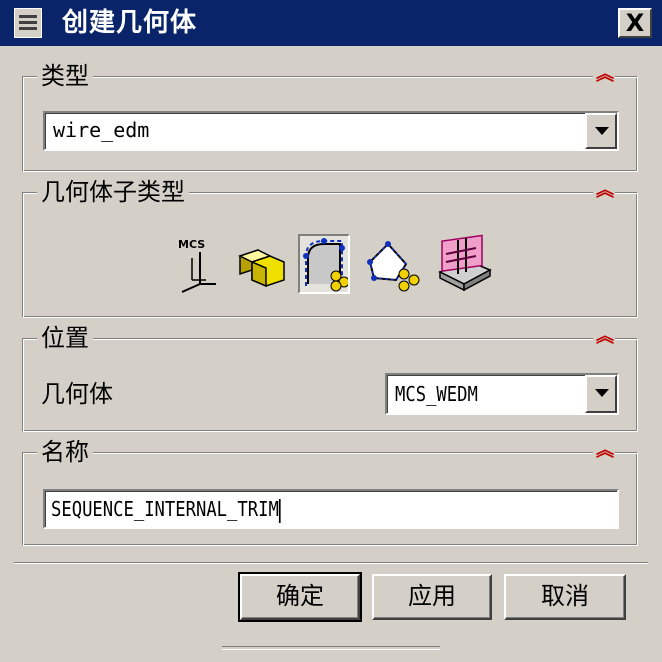 The width and height of the screenshot is (662, 662). What do you see at coordinates (279, 510) in the screenshot?
I see `text-caret` at bounding box center [279, 510].